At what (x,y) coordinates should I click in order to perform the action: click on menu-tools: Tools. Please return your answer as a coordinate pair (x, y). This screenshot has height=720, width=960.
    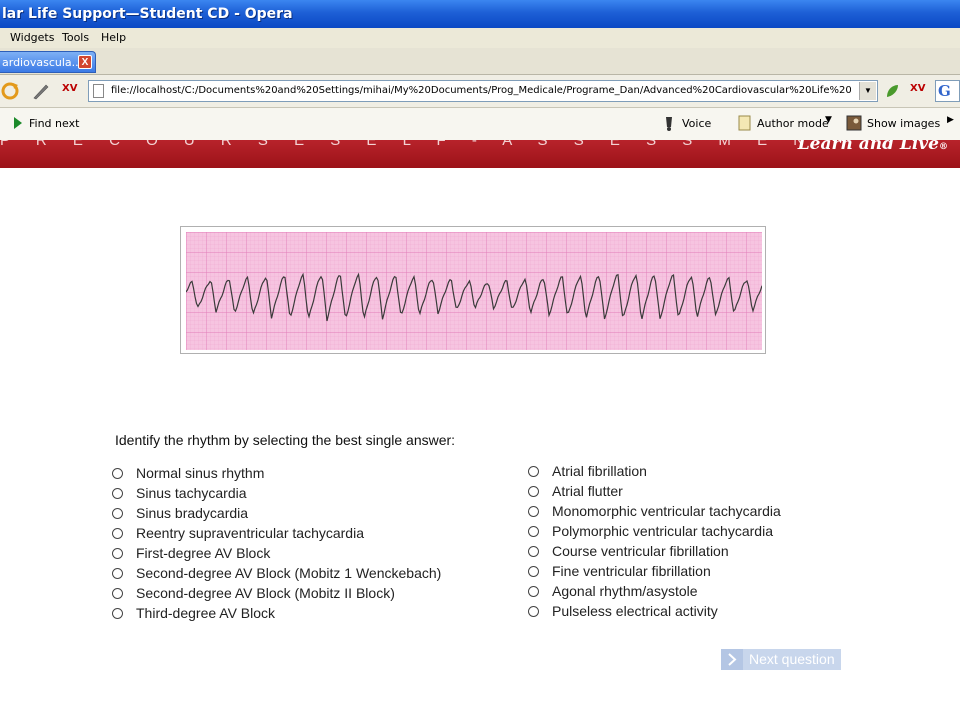
    Looking at the image, I should click on (75, 37).